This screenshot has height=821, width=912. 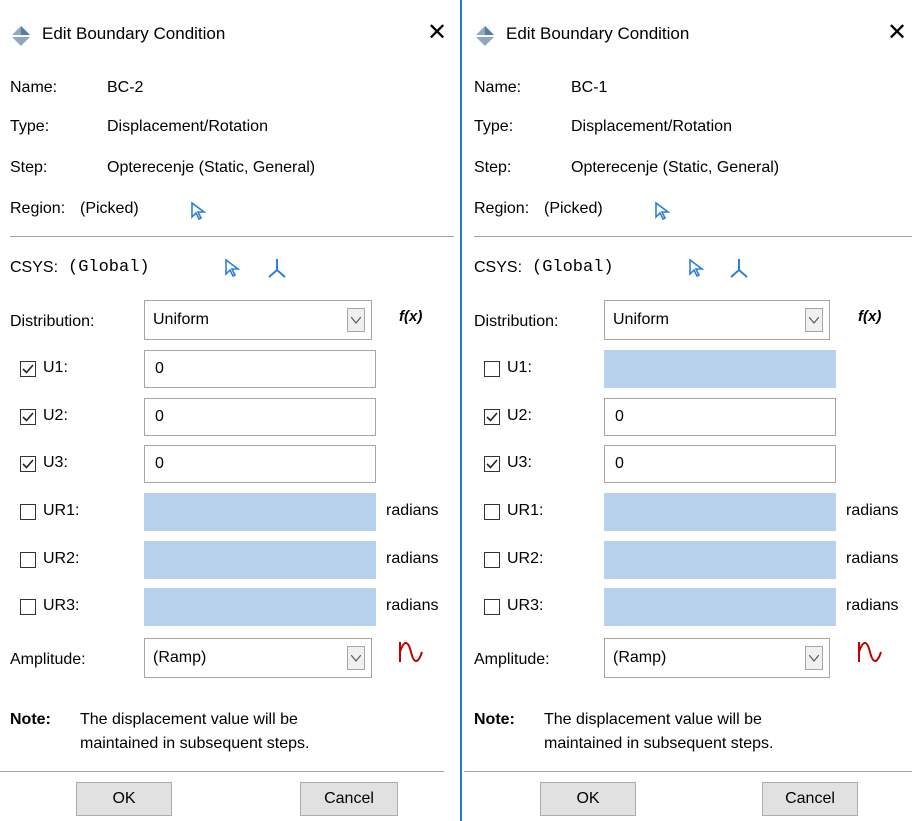 I want to click on u1-input: 0, so click(x=260, y=369).